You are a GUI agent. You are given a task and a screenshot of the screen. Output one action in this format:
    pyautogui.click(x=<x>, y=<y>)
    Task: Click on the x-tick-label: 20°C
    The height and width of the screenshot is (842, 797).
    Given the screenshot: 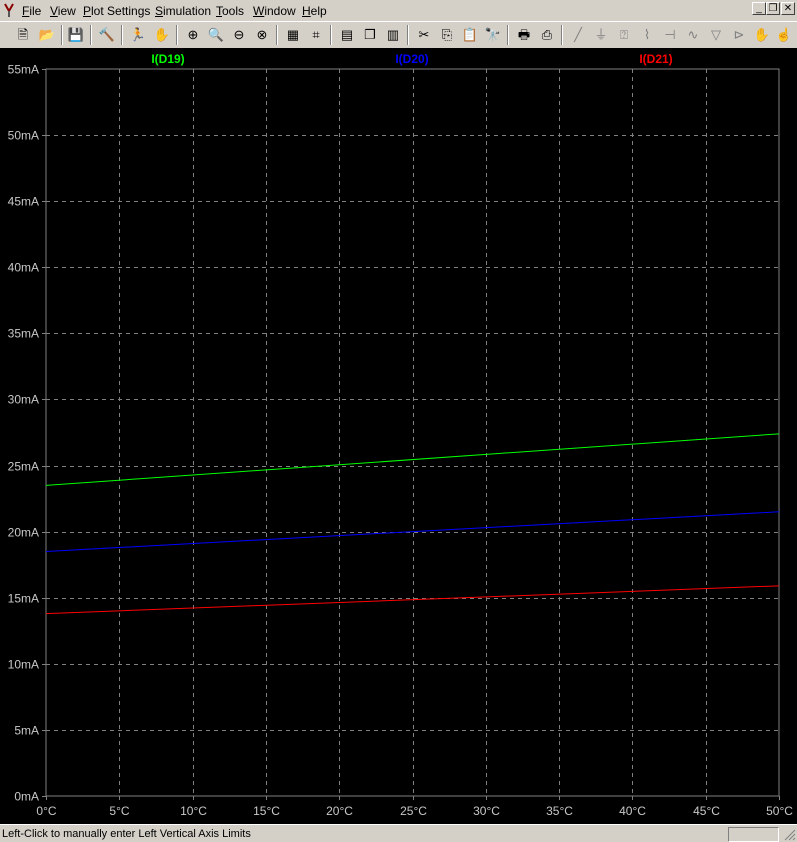 What is the action you would take?
    pyautogui.click(x=339, y=811)
    